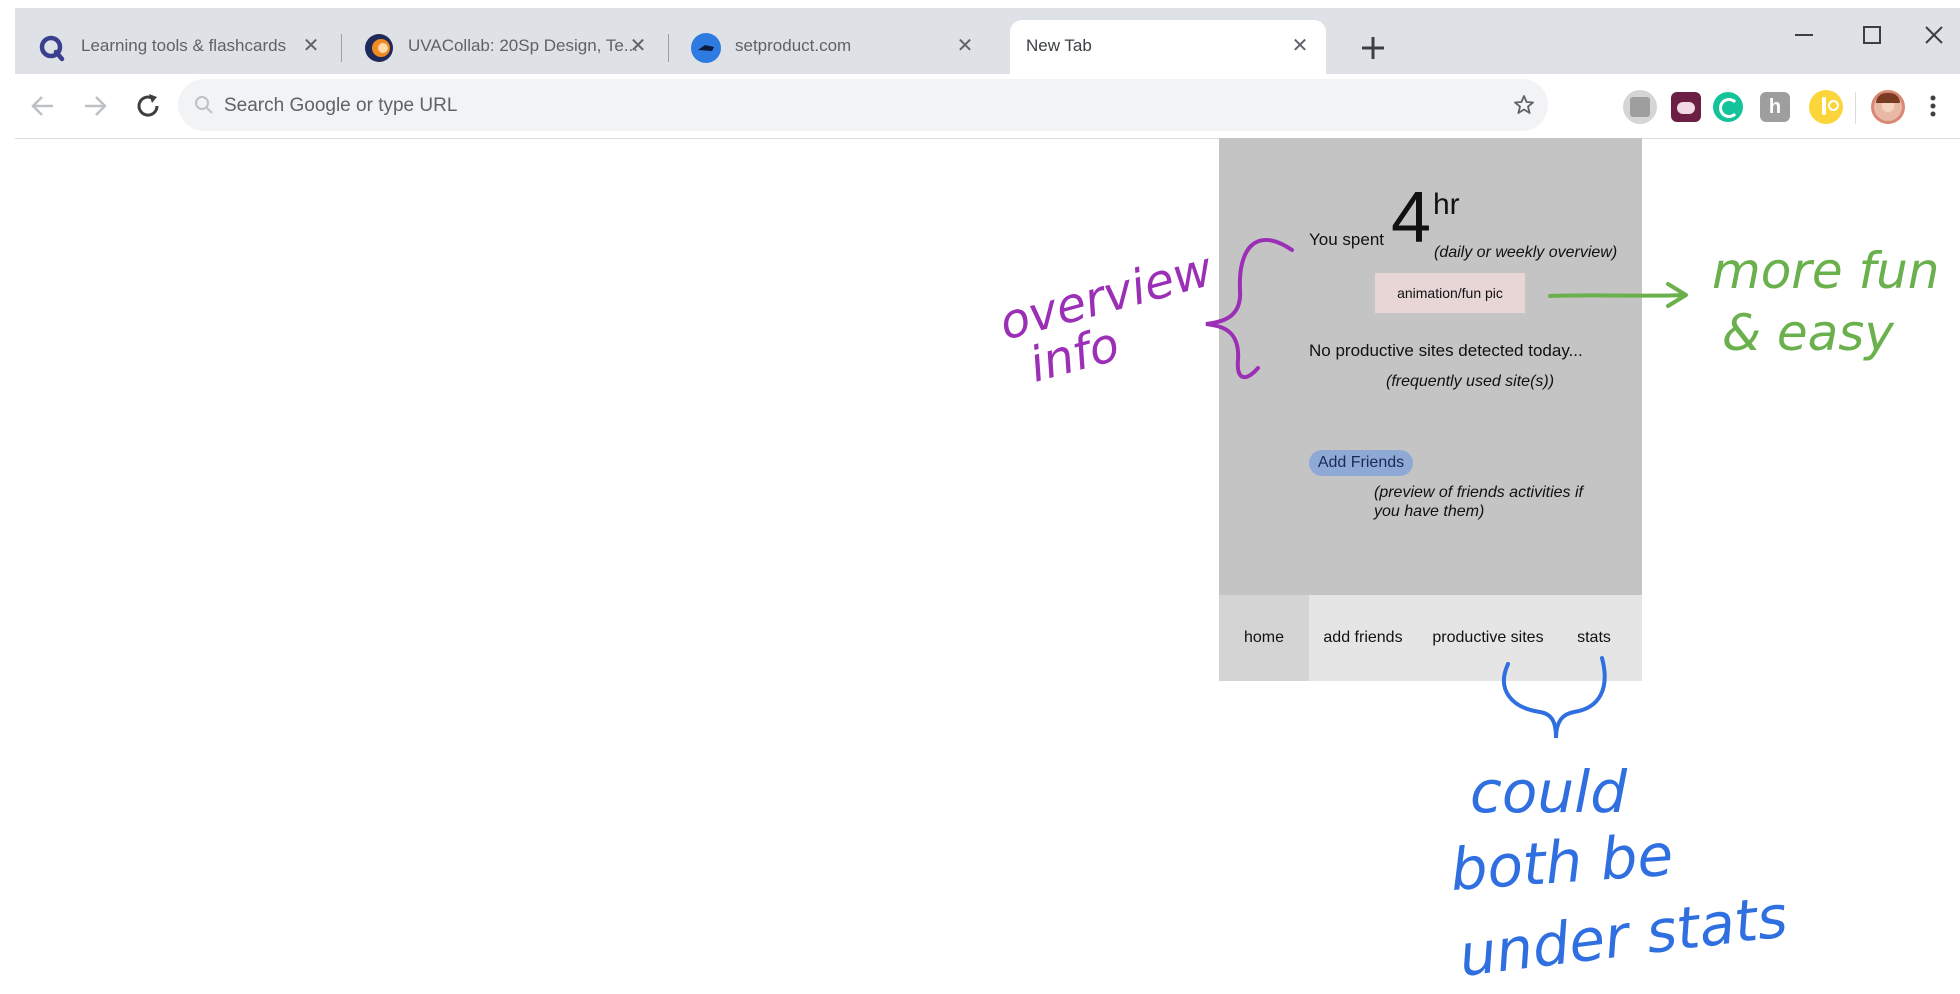  What do you see at coordinates (1686, 107) in the screenshot?
I see `extension-face-icon` at bounding box center [1686, 107].